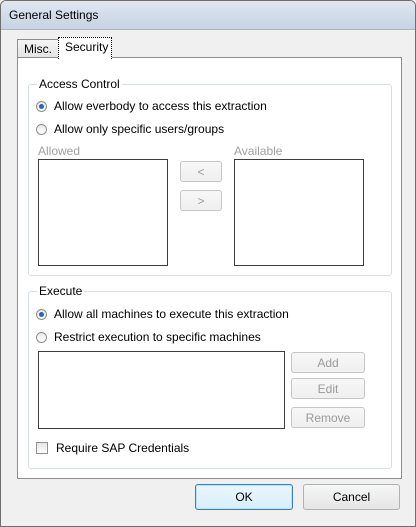 The image size is (416, 527). What do you see at coordinates (61, 291) in the screenshot?
I see `execute-group-label: Execute` at bounding box center [61, 291].